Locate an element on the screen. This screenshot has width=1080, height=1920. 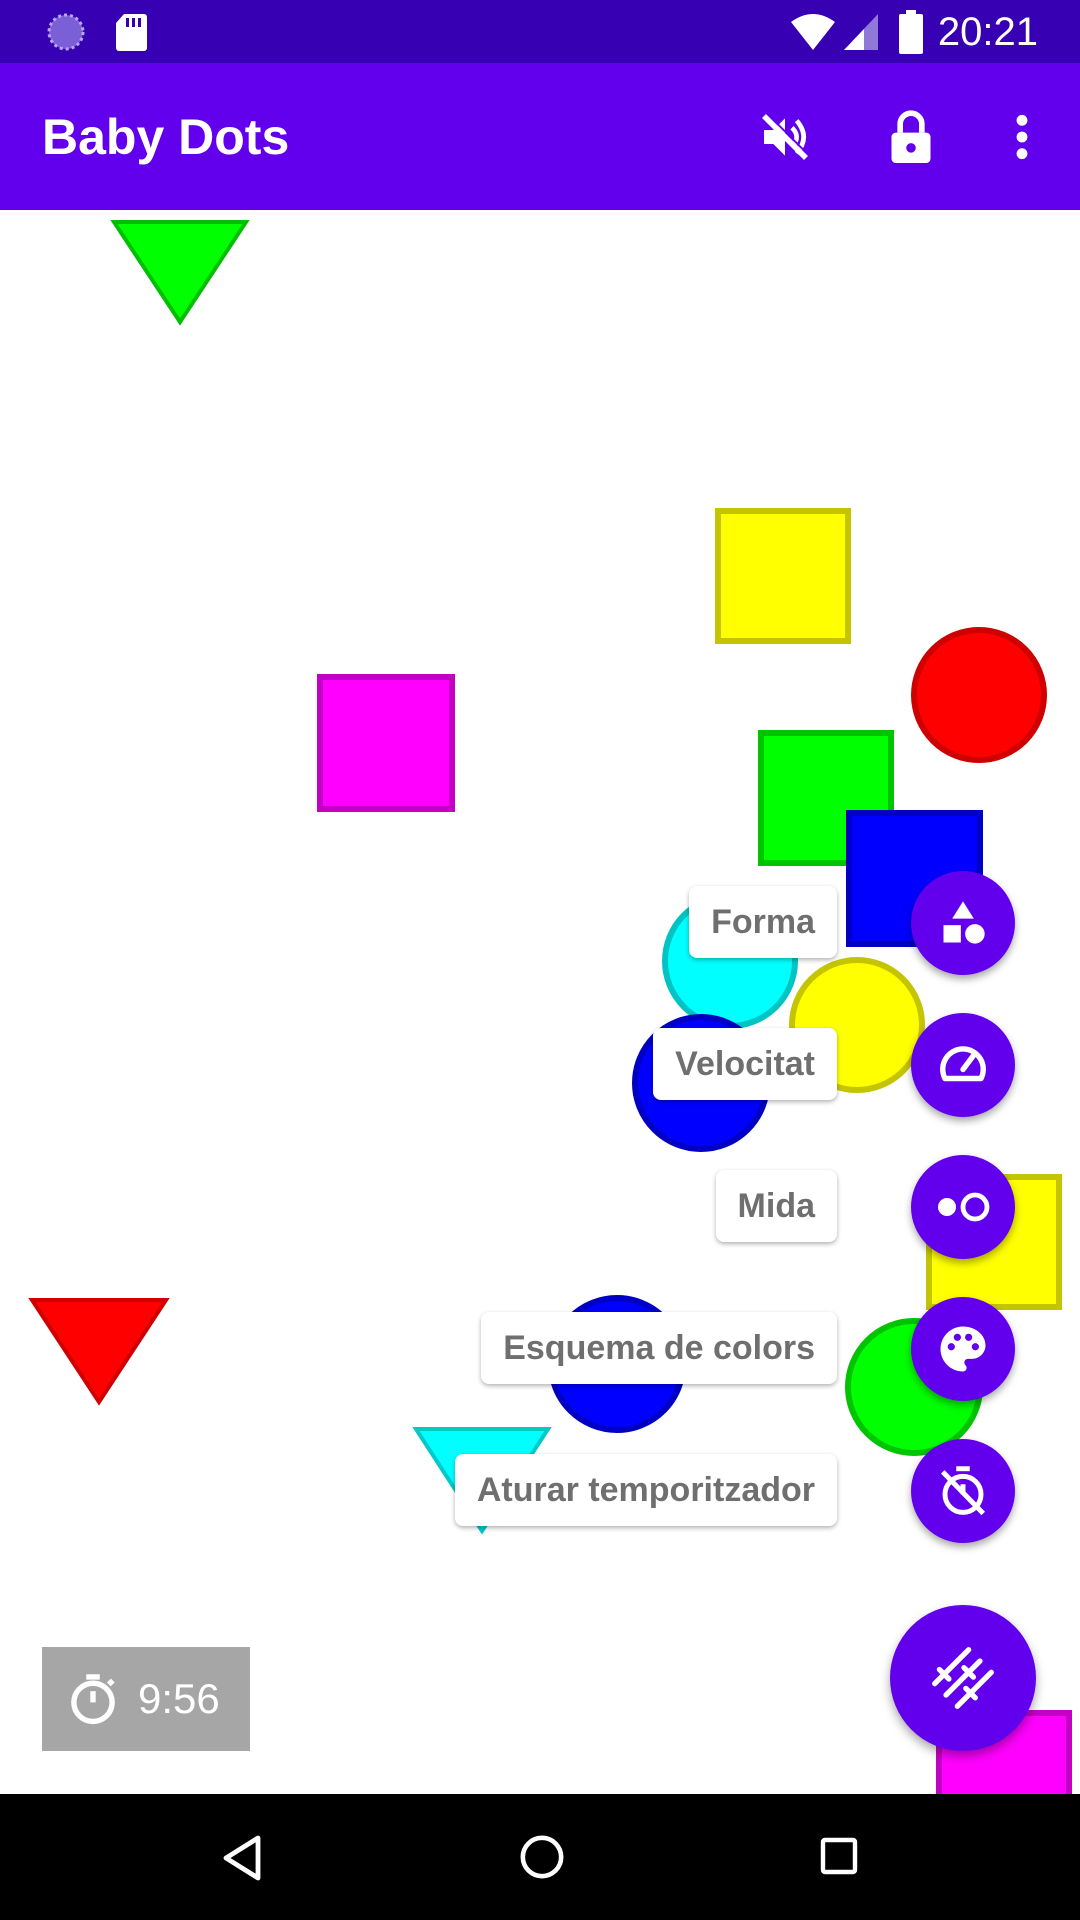
stopwatch-icon is located at coordinates (93, 1699).